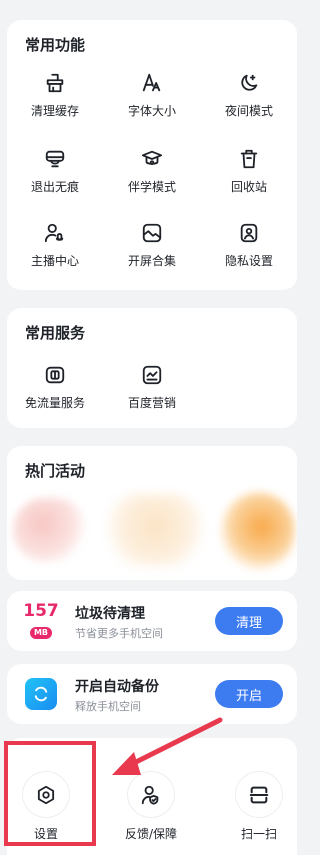 This screenshot has height=855, width=320. I want to click on scan-item: 扫一扫, so click(259, 807).